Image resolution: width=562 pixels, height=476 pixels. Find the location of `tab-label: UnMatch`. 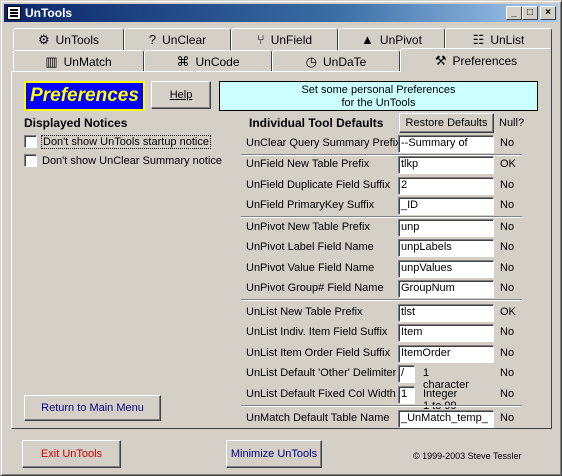

tab-label: UnMatch is located at coordinates (87, 61).